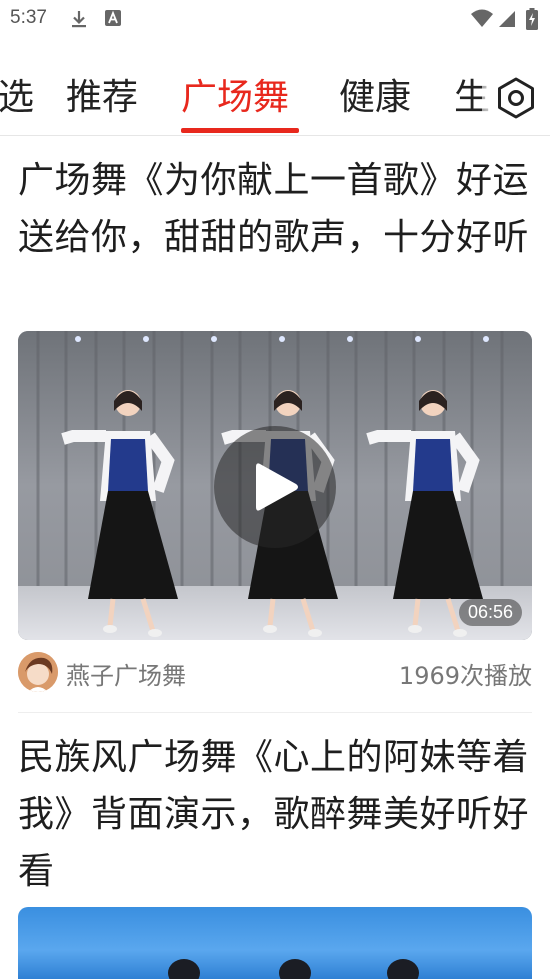  Describe the element at coordinates (275, 673) in the screenshot. I see `video-meta-row: 燕子广场舞 1969次播放` at that location.